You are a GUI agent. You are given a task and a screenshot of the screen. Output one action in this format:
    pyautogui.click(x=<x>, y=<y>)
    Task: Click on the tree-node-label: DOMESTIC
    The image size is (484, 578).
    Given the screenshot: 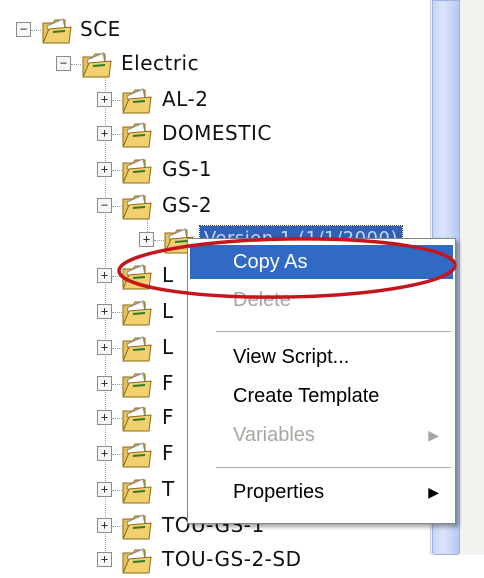 What is the action you would take?
    pyautogui.click(x=217, y=133)
    